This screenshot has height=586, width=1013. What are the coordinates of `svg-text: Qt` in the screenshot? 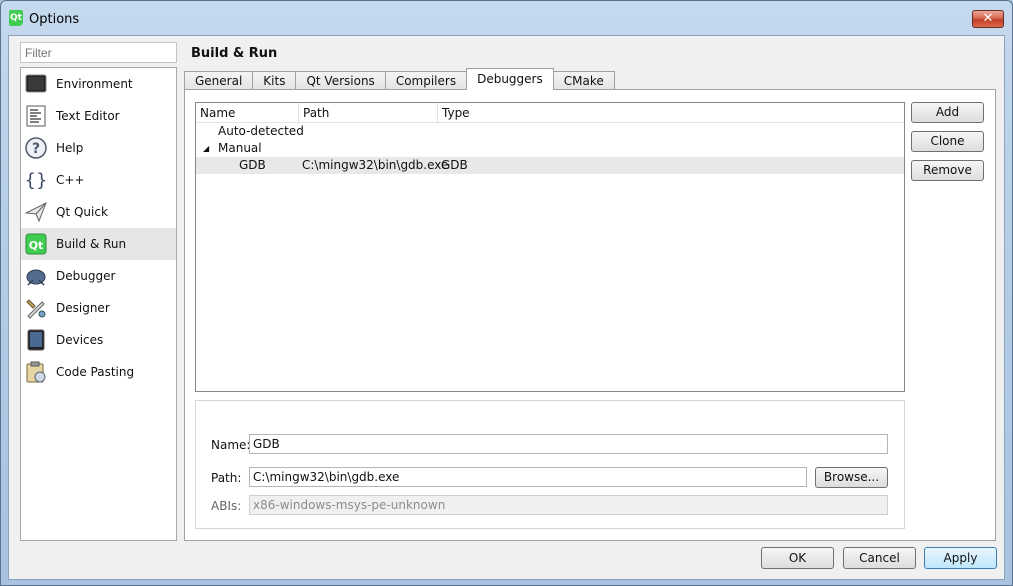 It's located at (36, 245).